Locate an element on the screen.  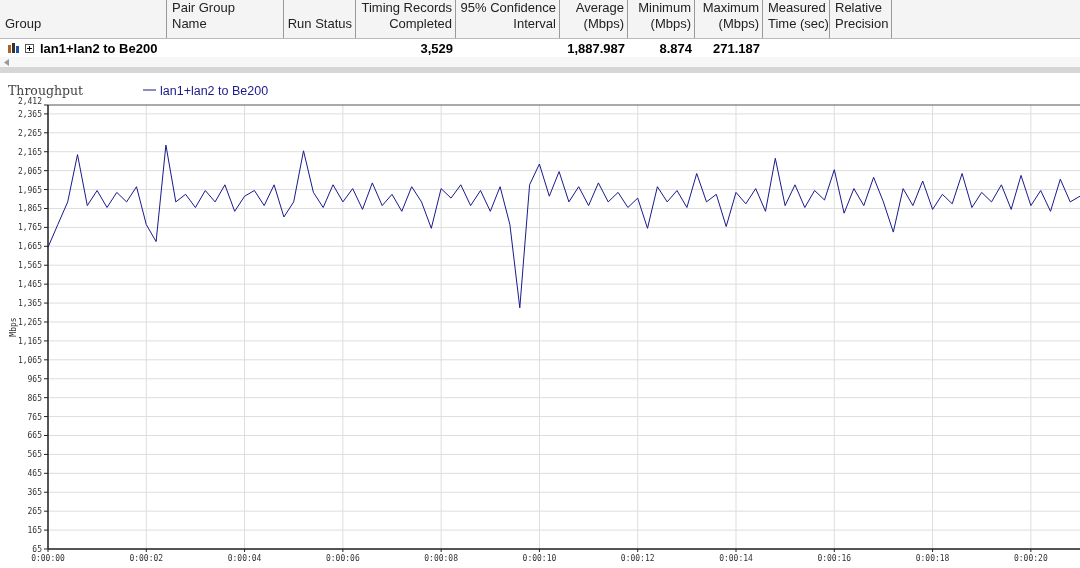
y-tick-label: 2,065 is located at coordinates (29, 171).